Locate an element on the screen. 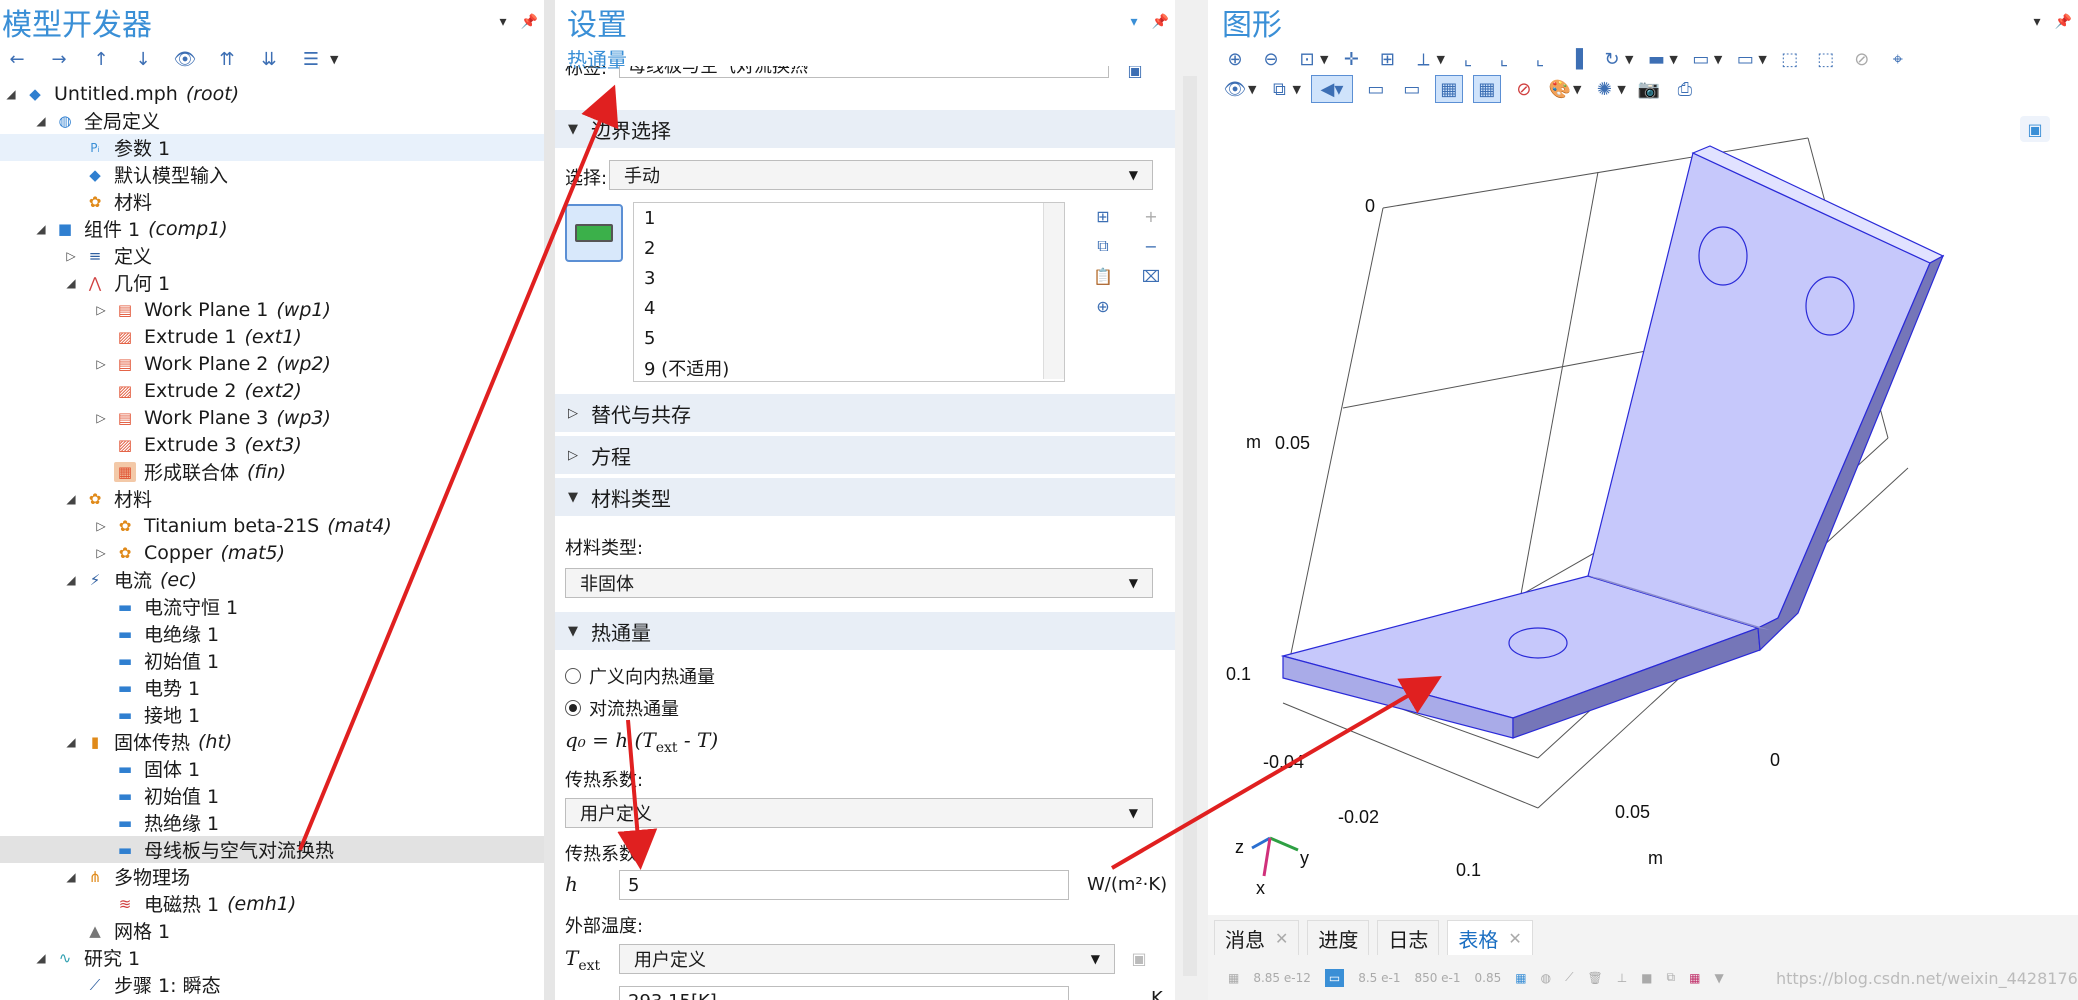 The image size is (2078, 1000). table-grid-icon: ▦ is located at coordinates (1520, 978).